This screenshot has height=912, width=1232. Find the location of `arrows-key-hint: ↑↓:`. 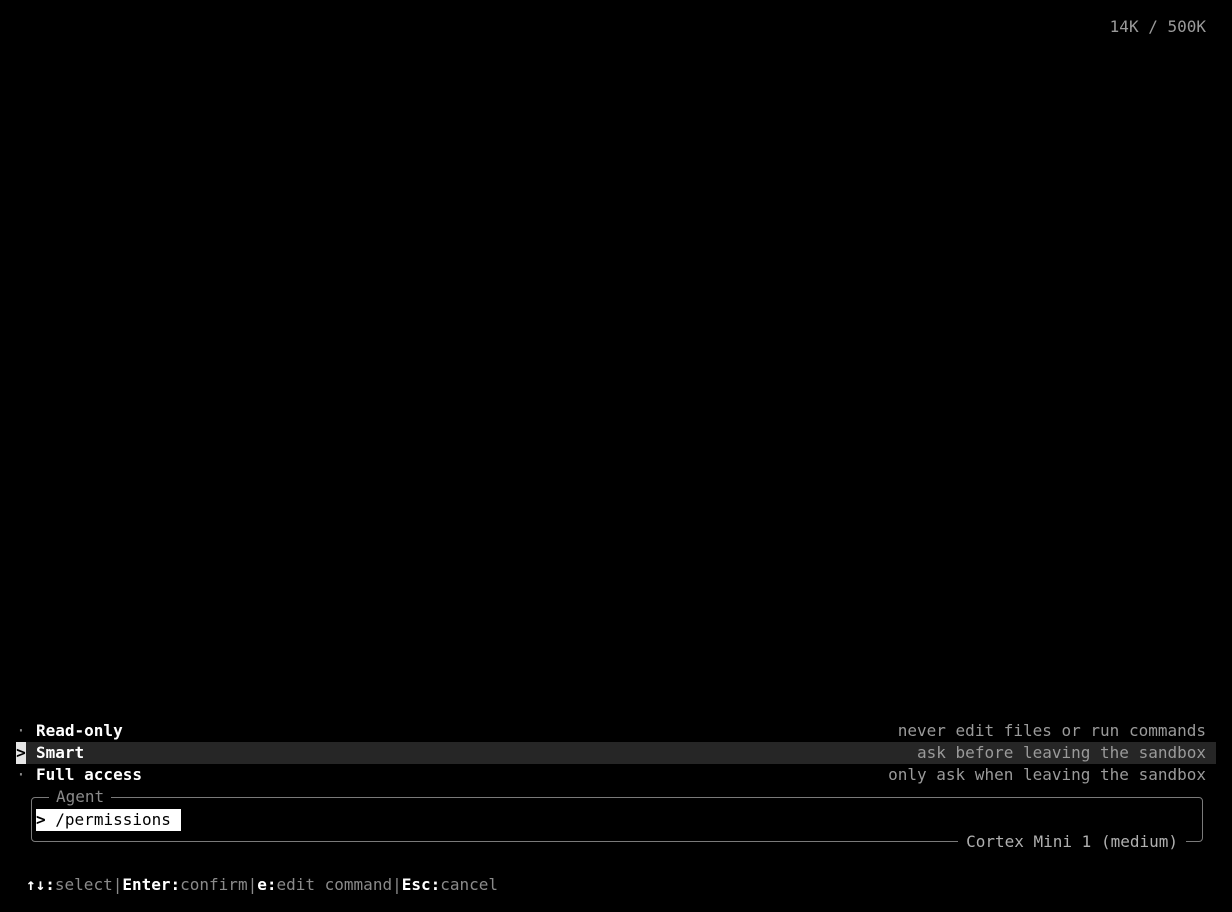

arrows-key-hint: ↑↓: is located at coordinates (40, 884).